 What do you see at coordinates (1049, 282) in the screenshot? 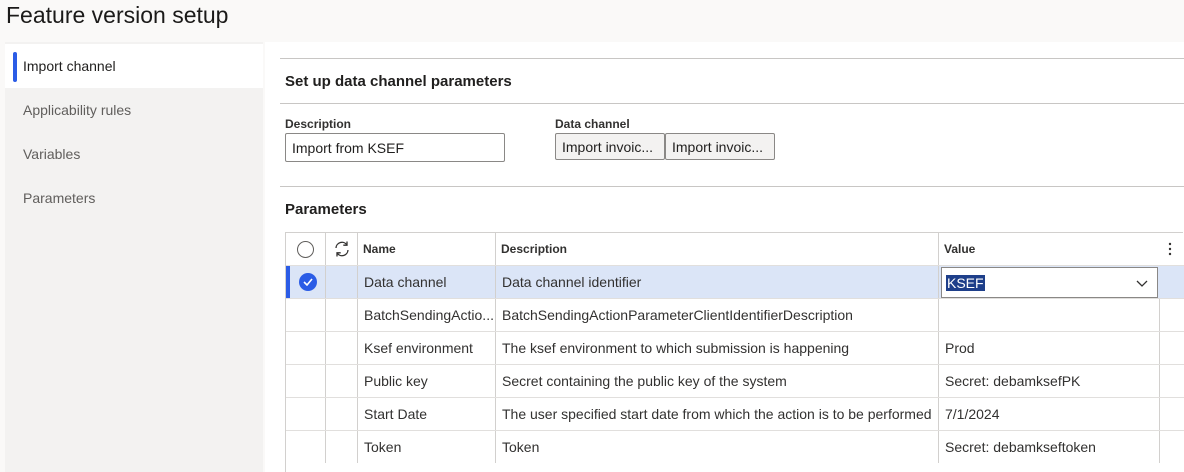
I see `value-dropdown: KSEF` at bounding box center [1049, 282].